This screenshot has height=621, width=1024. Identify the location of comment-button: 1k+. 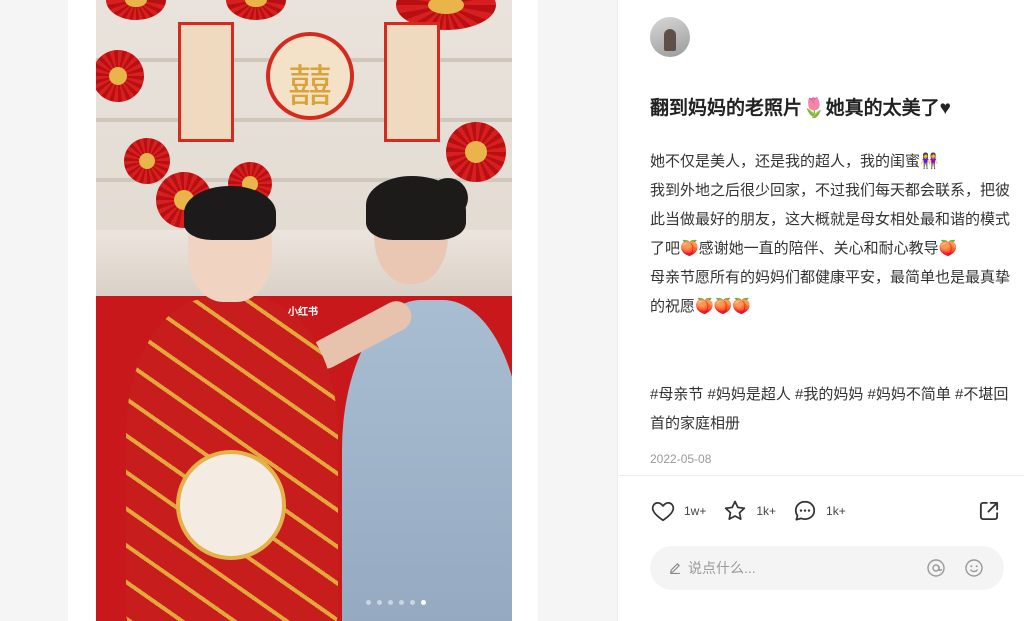
(819, 511).